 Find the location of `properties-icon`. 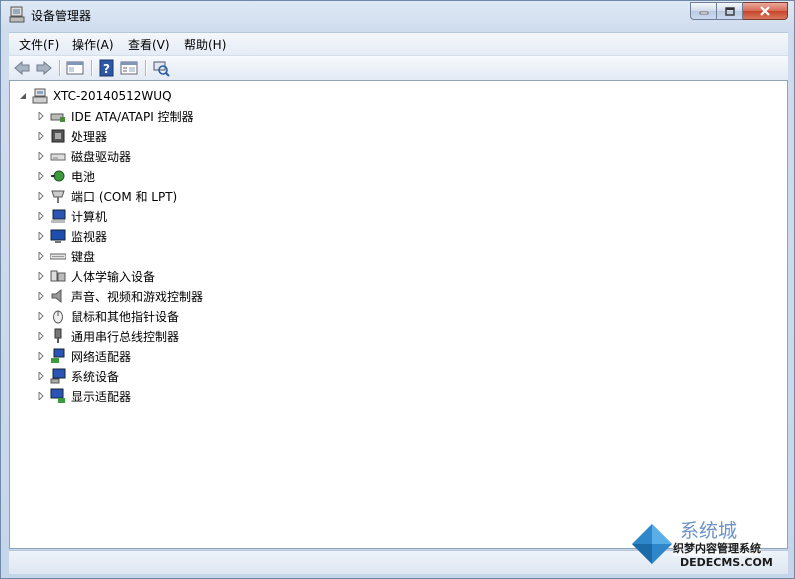

properties-icon is located at coordinates (129, 68).